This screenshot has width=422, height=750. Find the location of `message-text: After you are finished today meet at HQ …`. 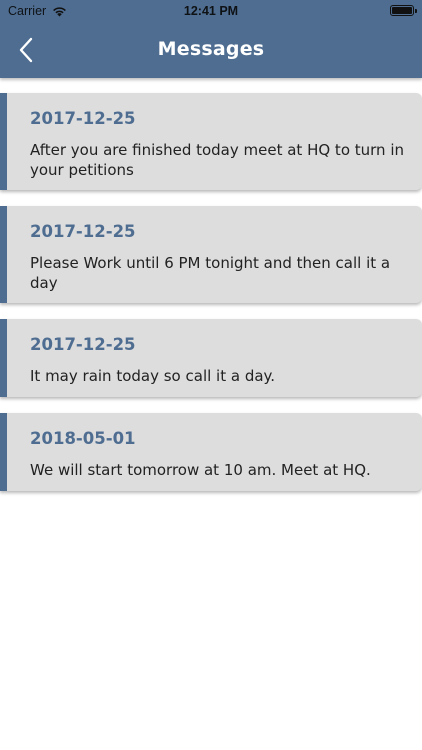

message-text: After you are finished today meet at HQ … is located at coordinates (217, 160).